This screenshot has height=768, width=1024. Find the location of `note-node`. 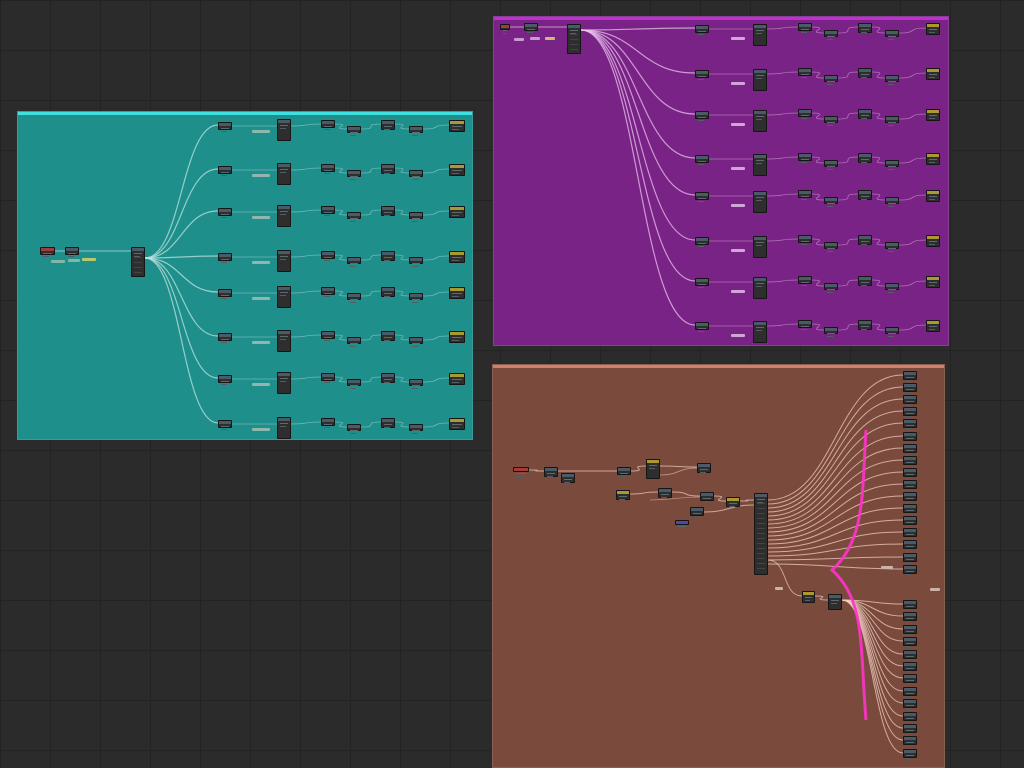

note-node is located at coordinates (682, 525).